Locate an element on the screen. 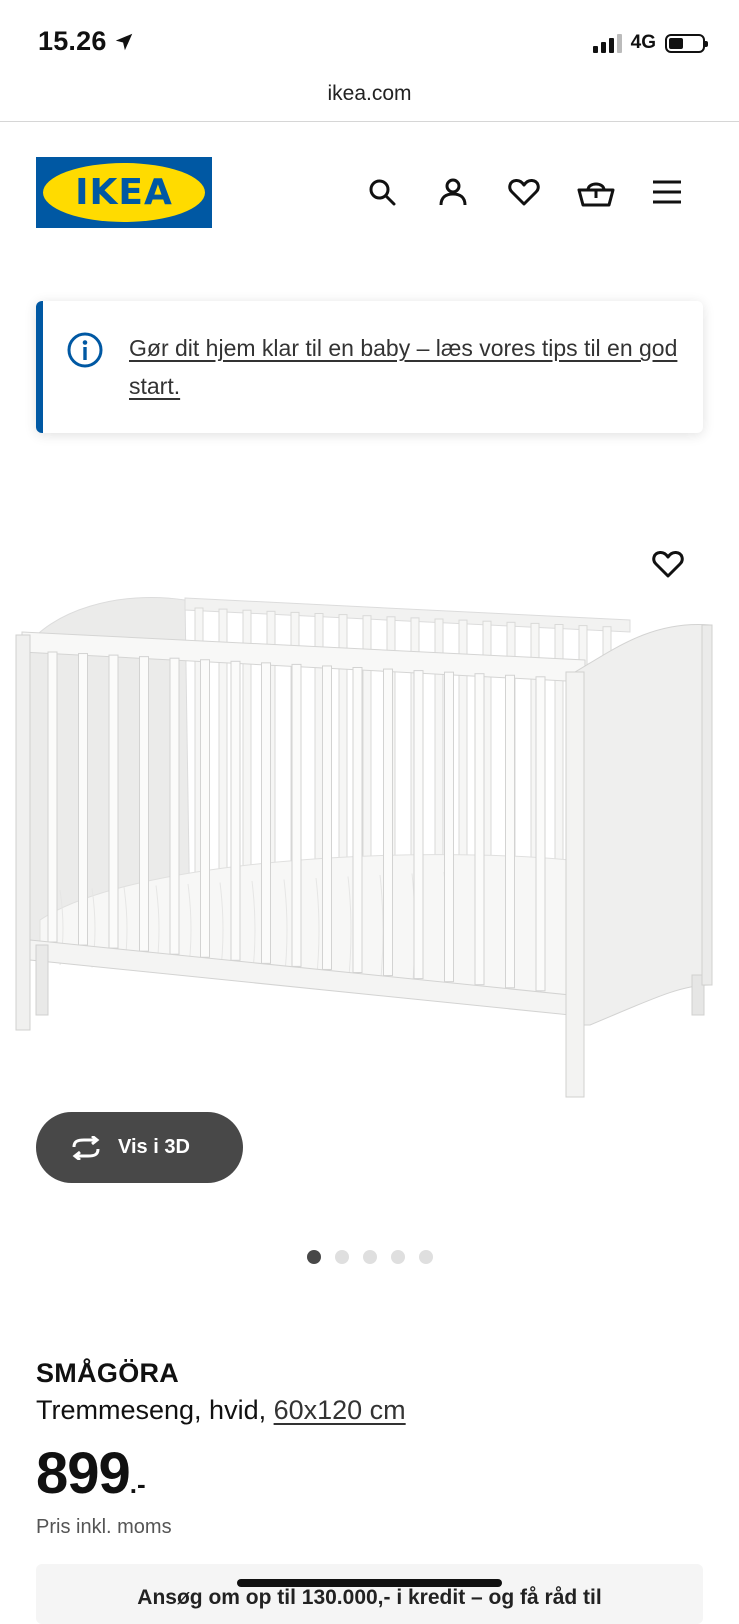 The height and width of the screenshot is (1624, 739). price-integer: 899 is located at coordinates (83, 1473).